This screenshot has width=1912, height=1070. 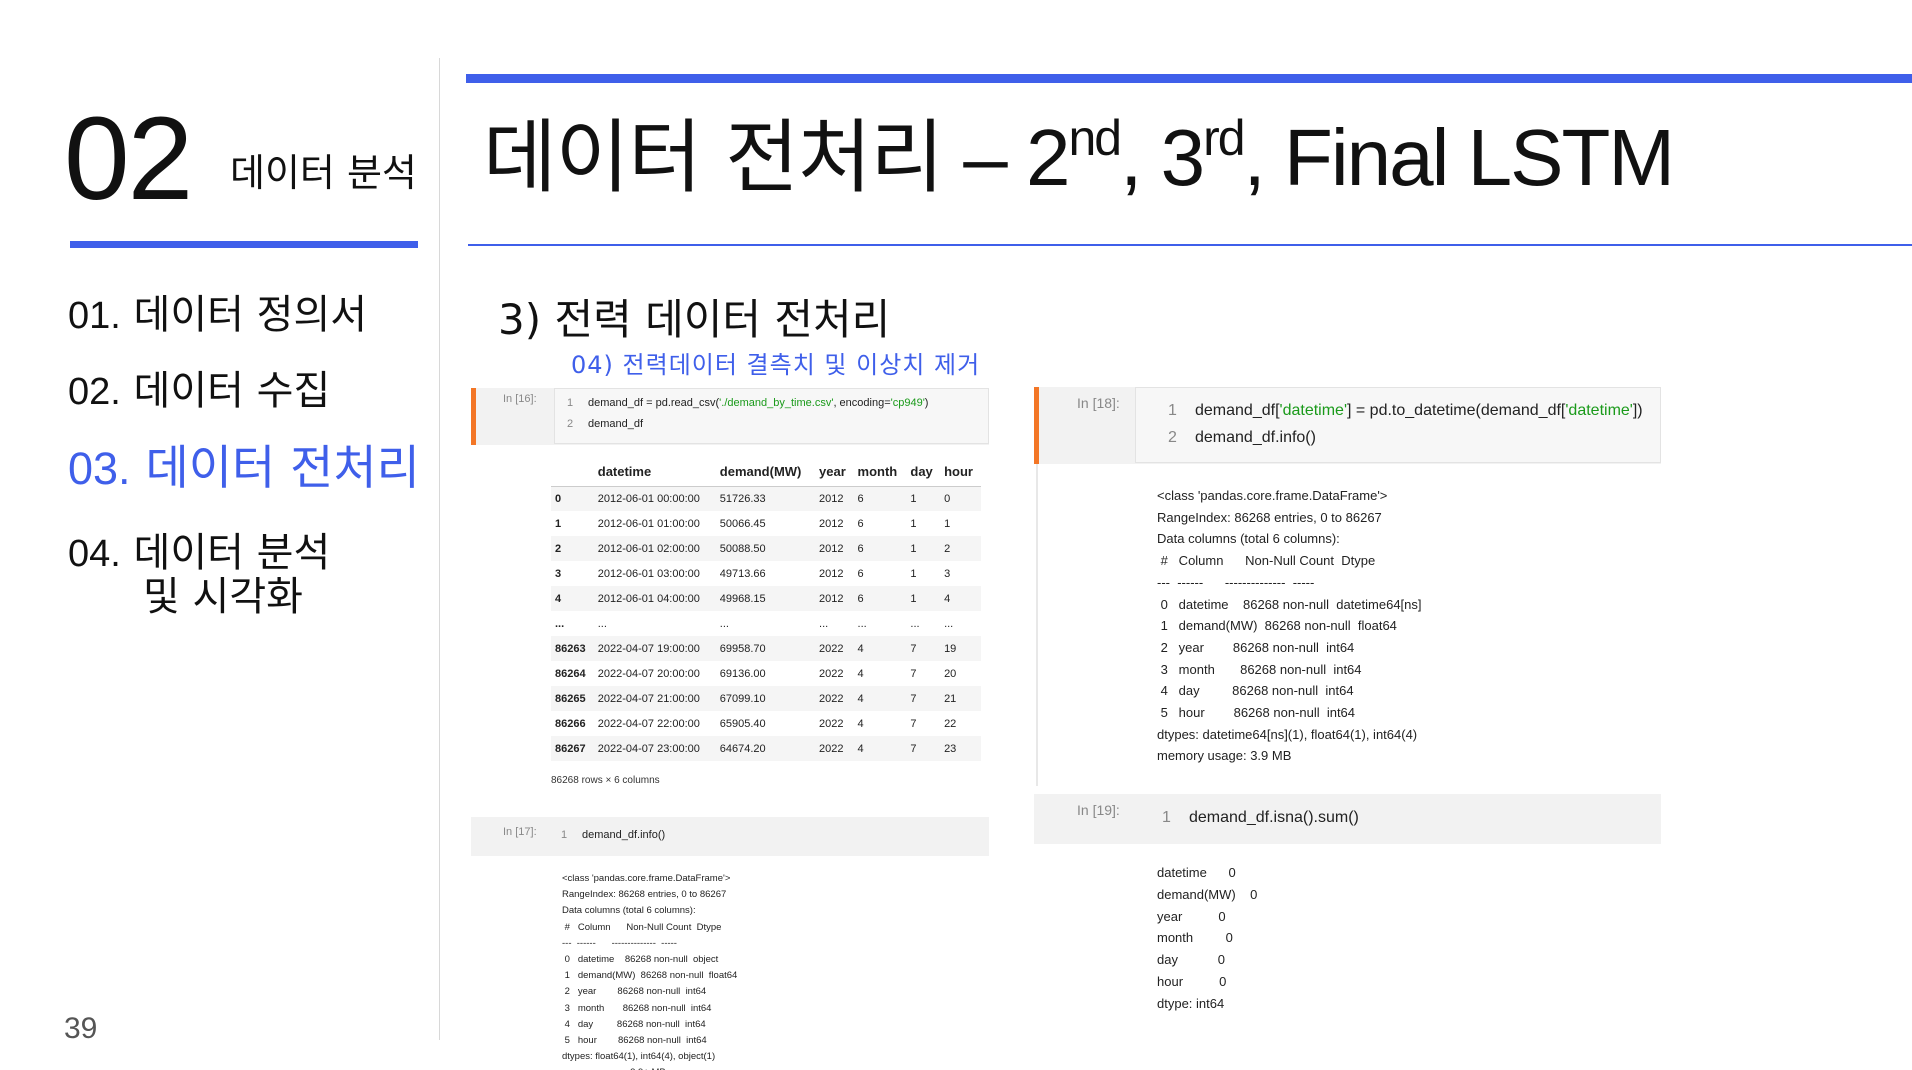 I want to click on code-input: 1 demand_df.info(), so click(x=769, y=836).